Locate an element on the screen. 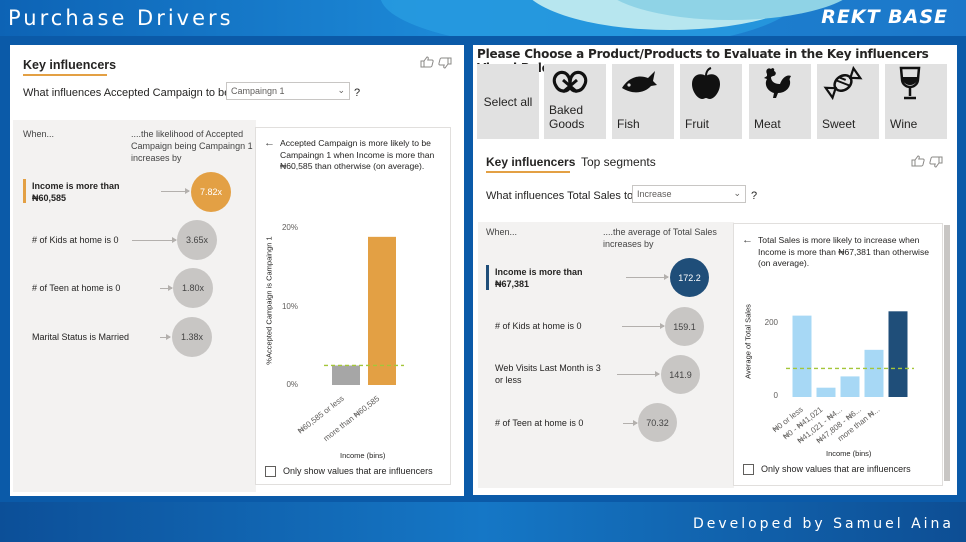  product-button-fruit: Fruit is located at coordinates (711, 101).